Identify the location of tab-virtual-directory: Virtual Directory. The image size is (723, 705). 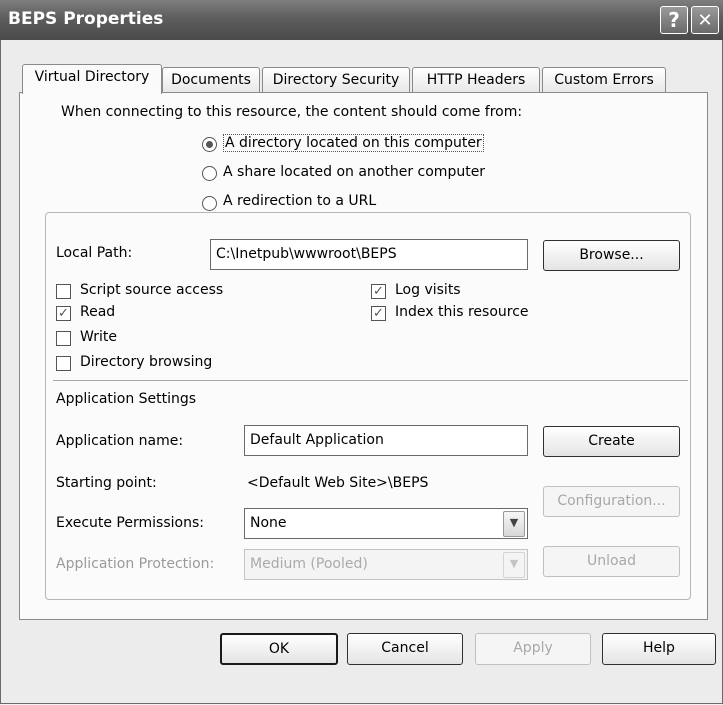
(92, 79).